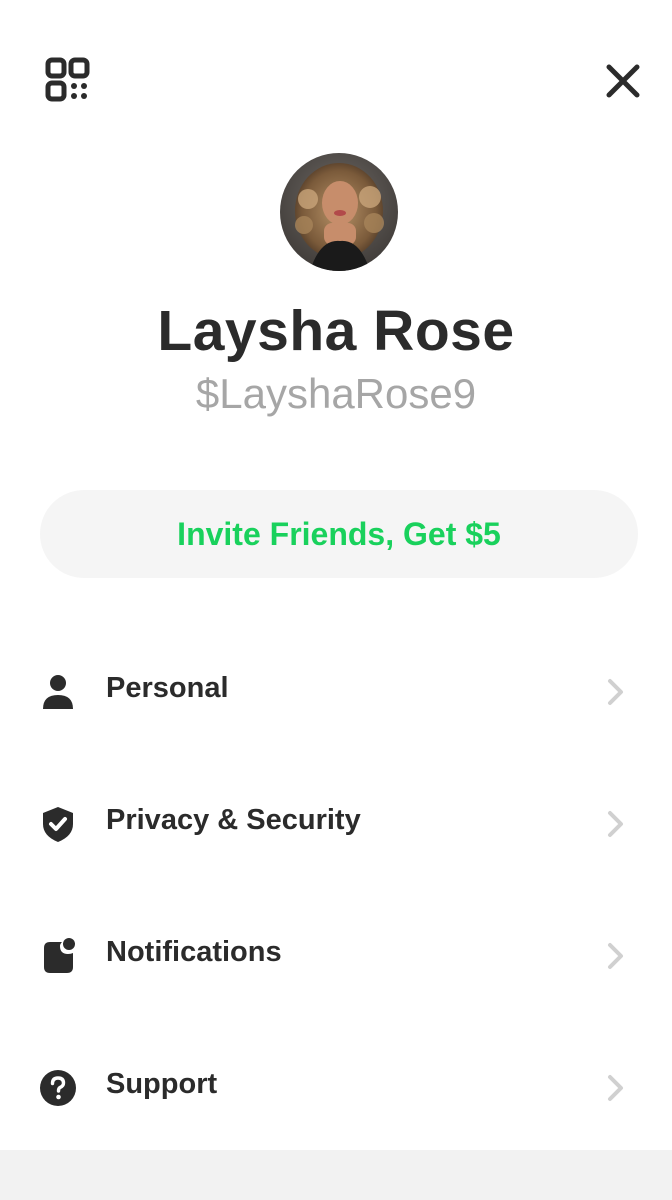 This screenshot has width=672, height=1200. Describe the element at coordinates (336, 393) in the screenshot. I see `profile-cashtag: $LayshaRose9` at that location.